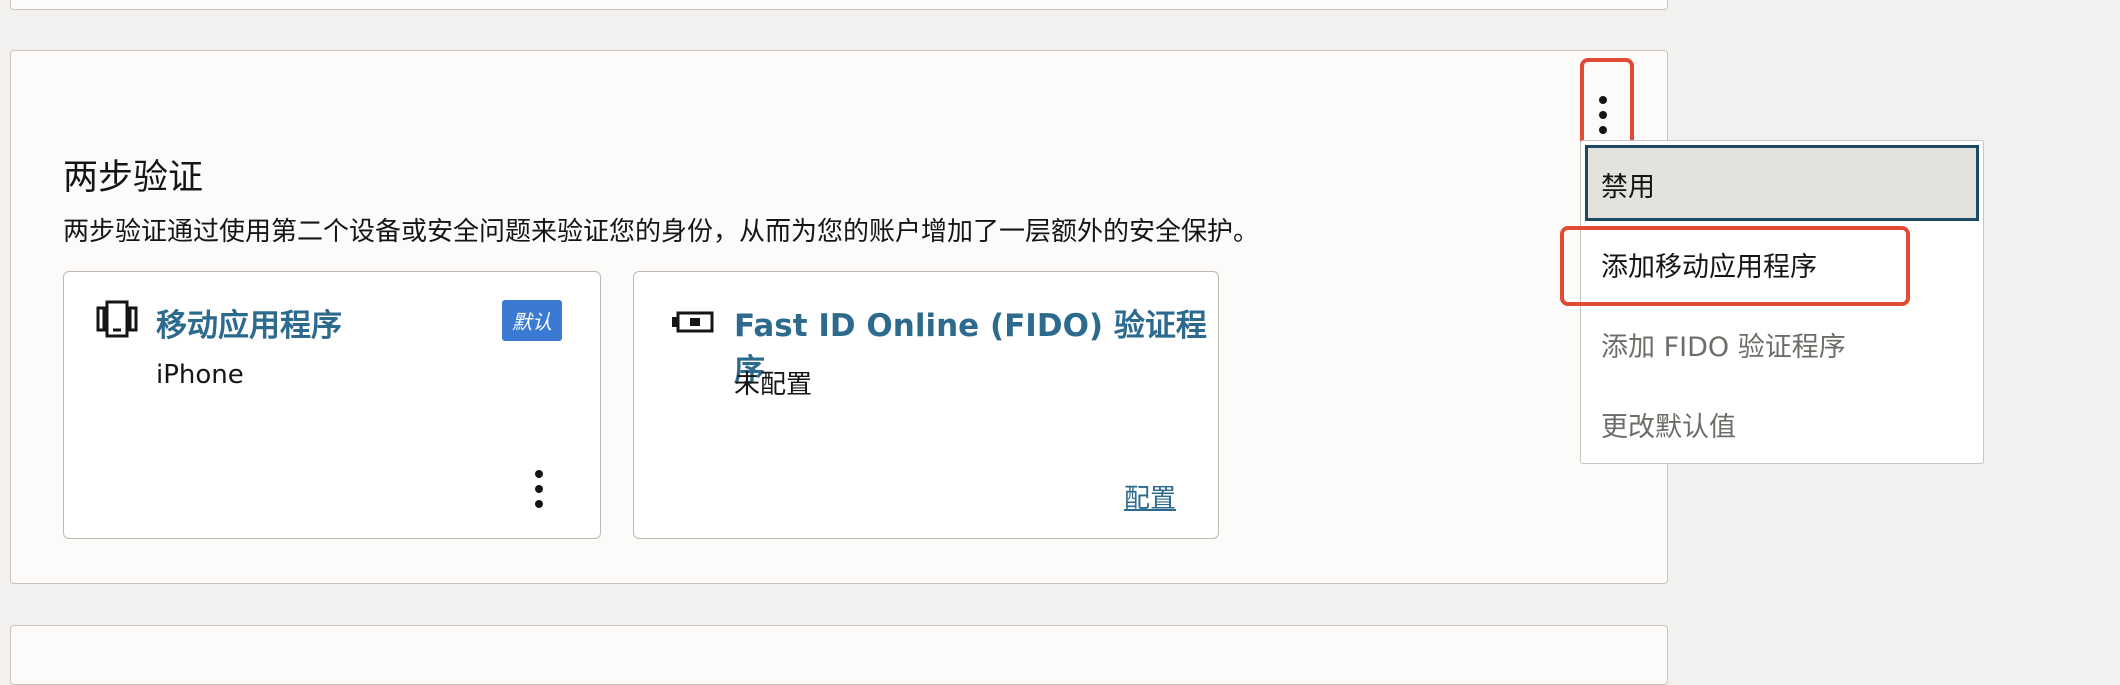 The height and width of the screenshot is (685, 2120). I want to click on configure-link: 配置, so click(1150, 496).